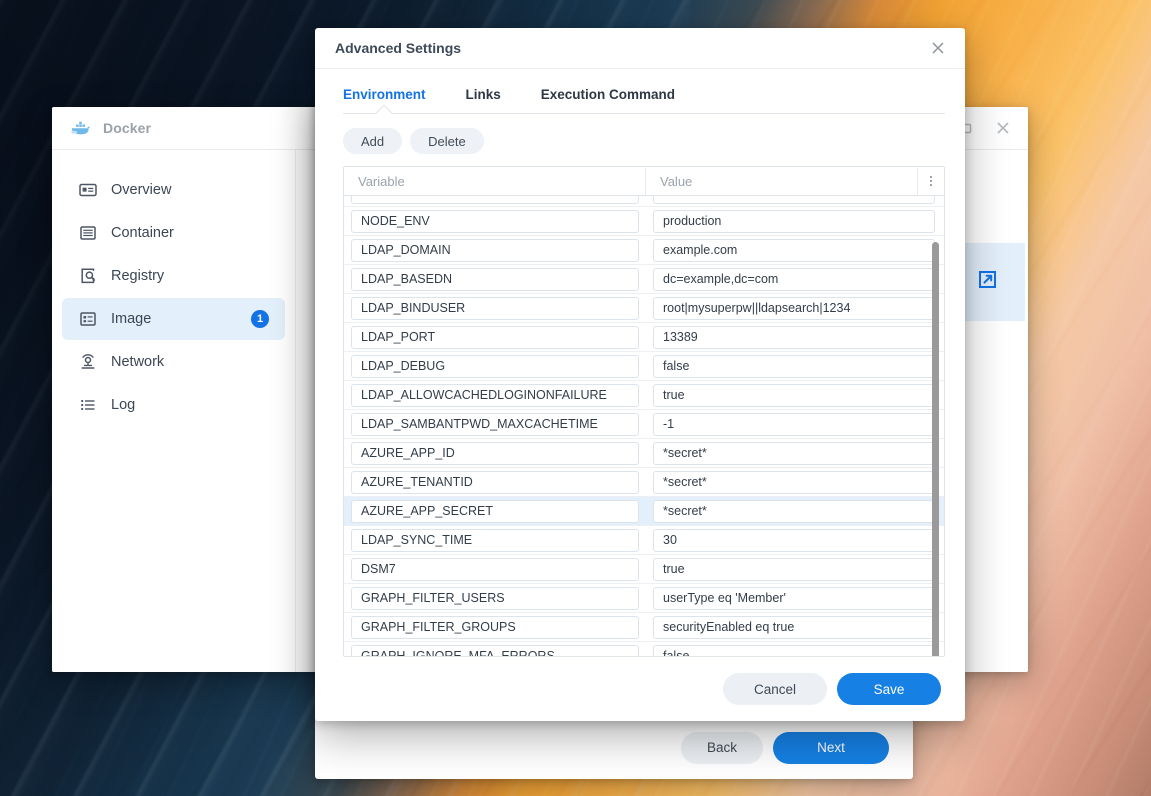 This screenshot has height=796, width=1151. I want to click on value-input, so click(794, 200).